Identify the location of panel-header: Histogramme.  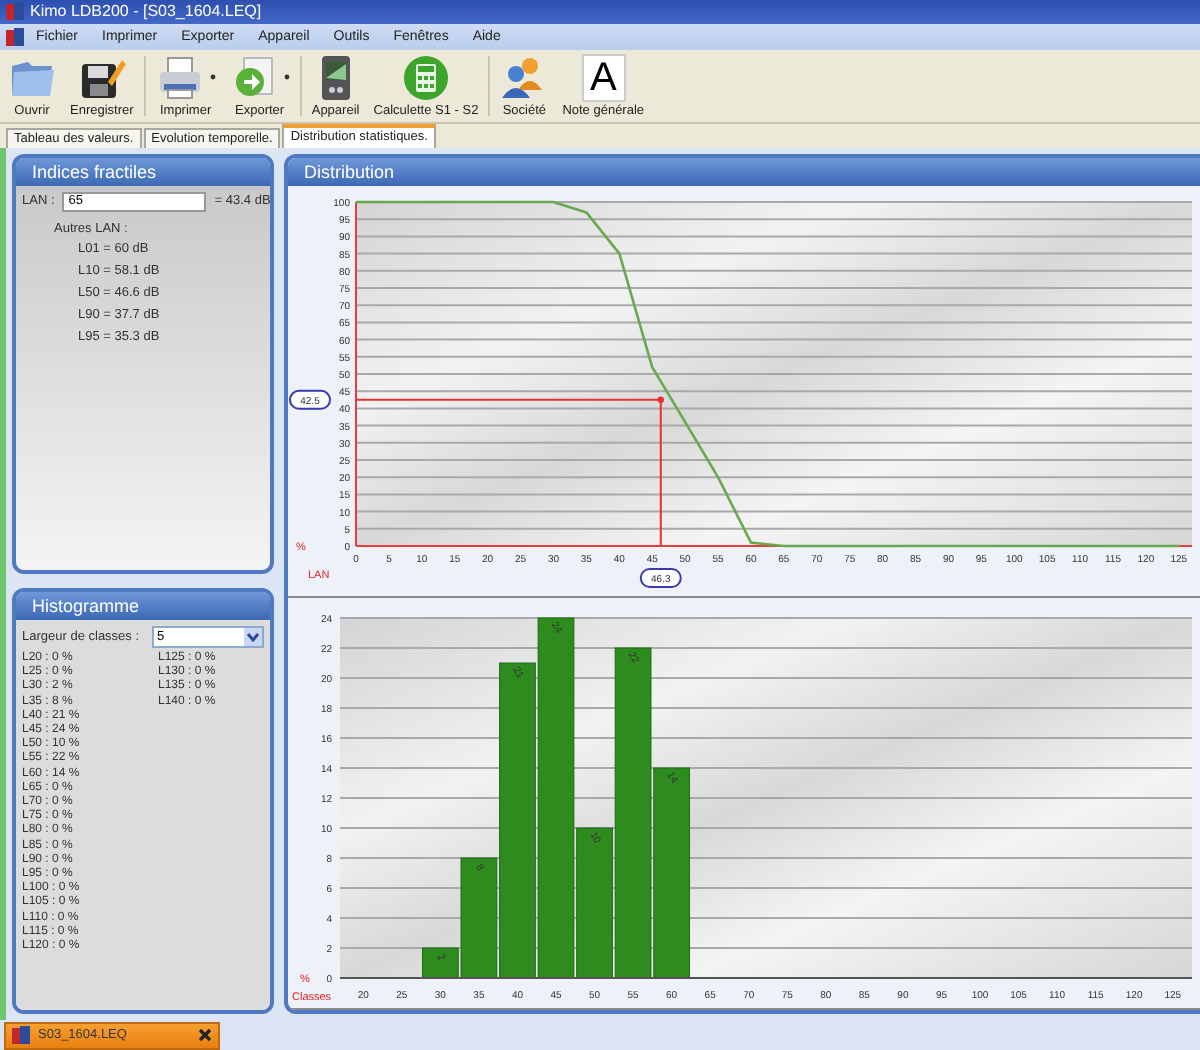
(143, 605).